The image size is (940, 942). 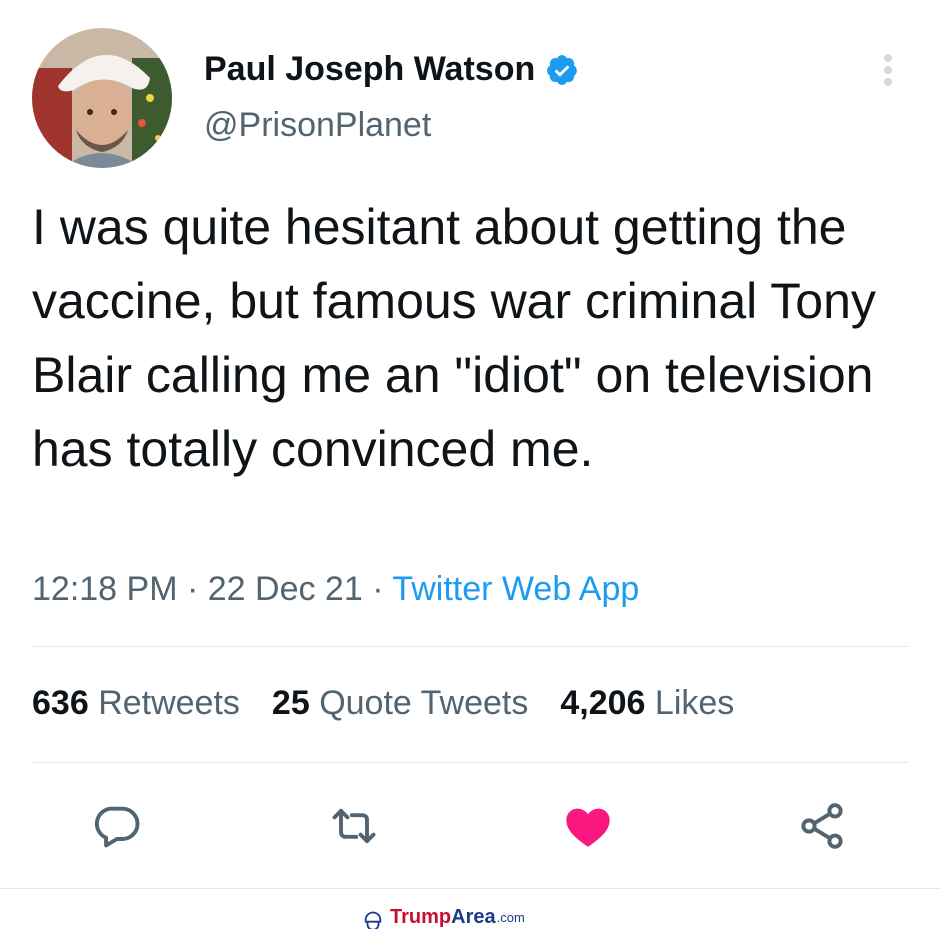 What do you see at coordinates (317, 125) in the screenshot?
I see `user-handle: @PrisonPlanet` at bounding box center [317, 125].